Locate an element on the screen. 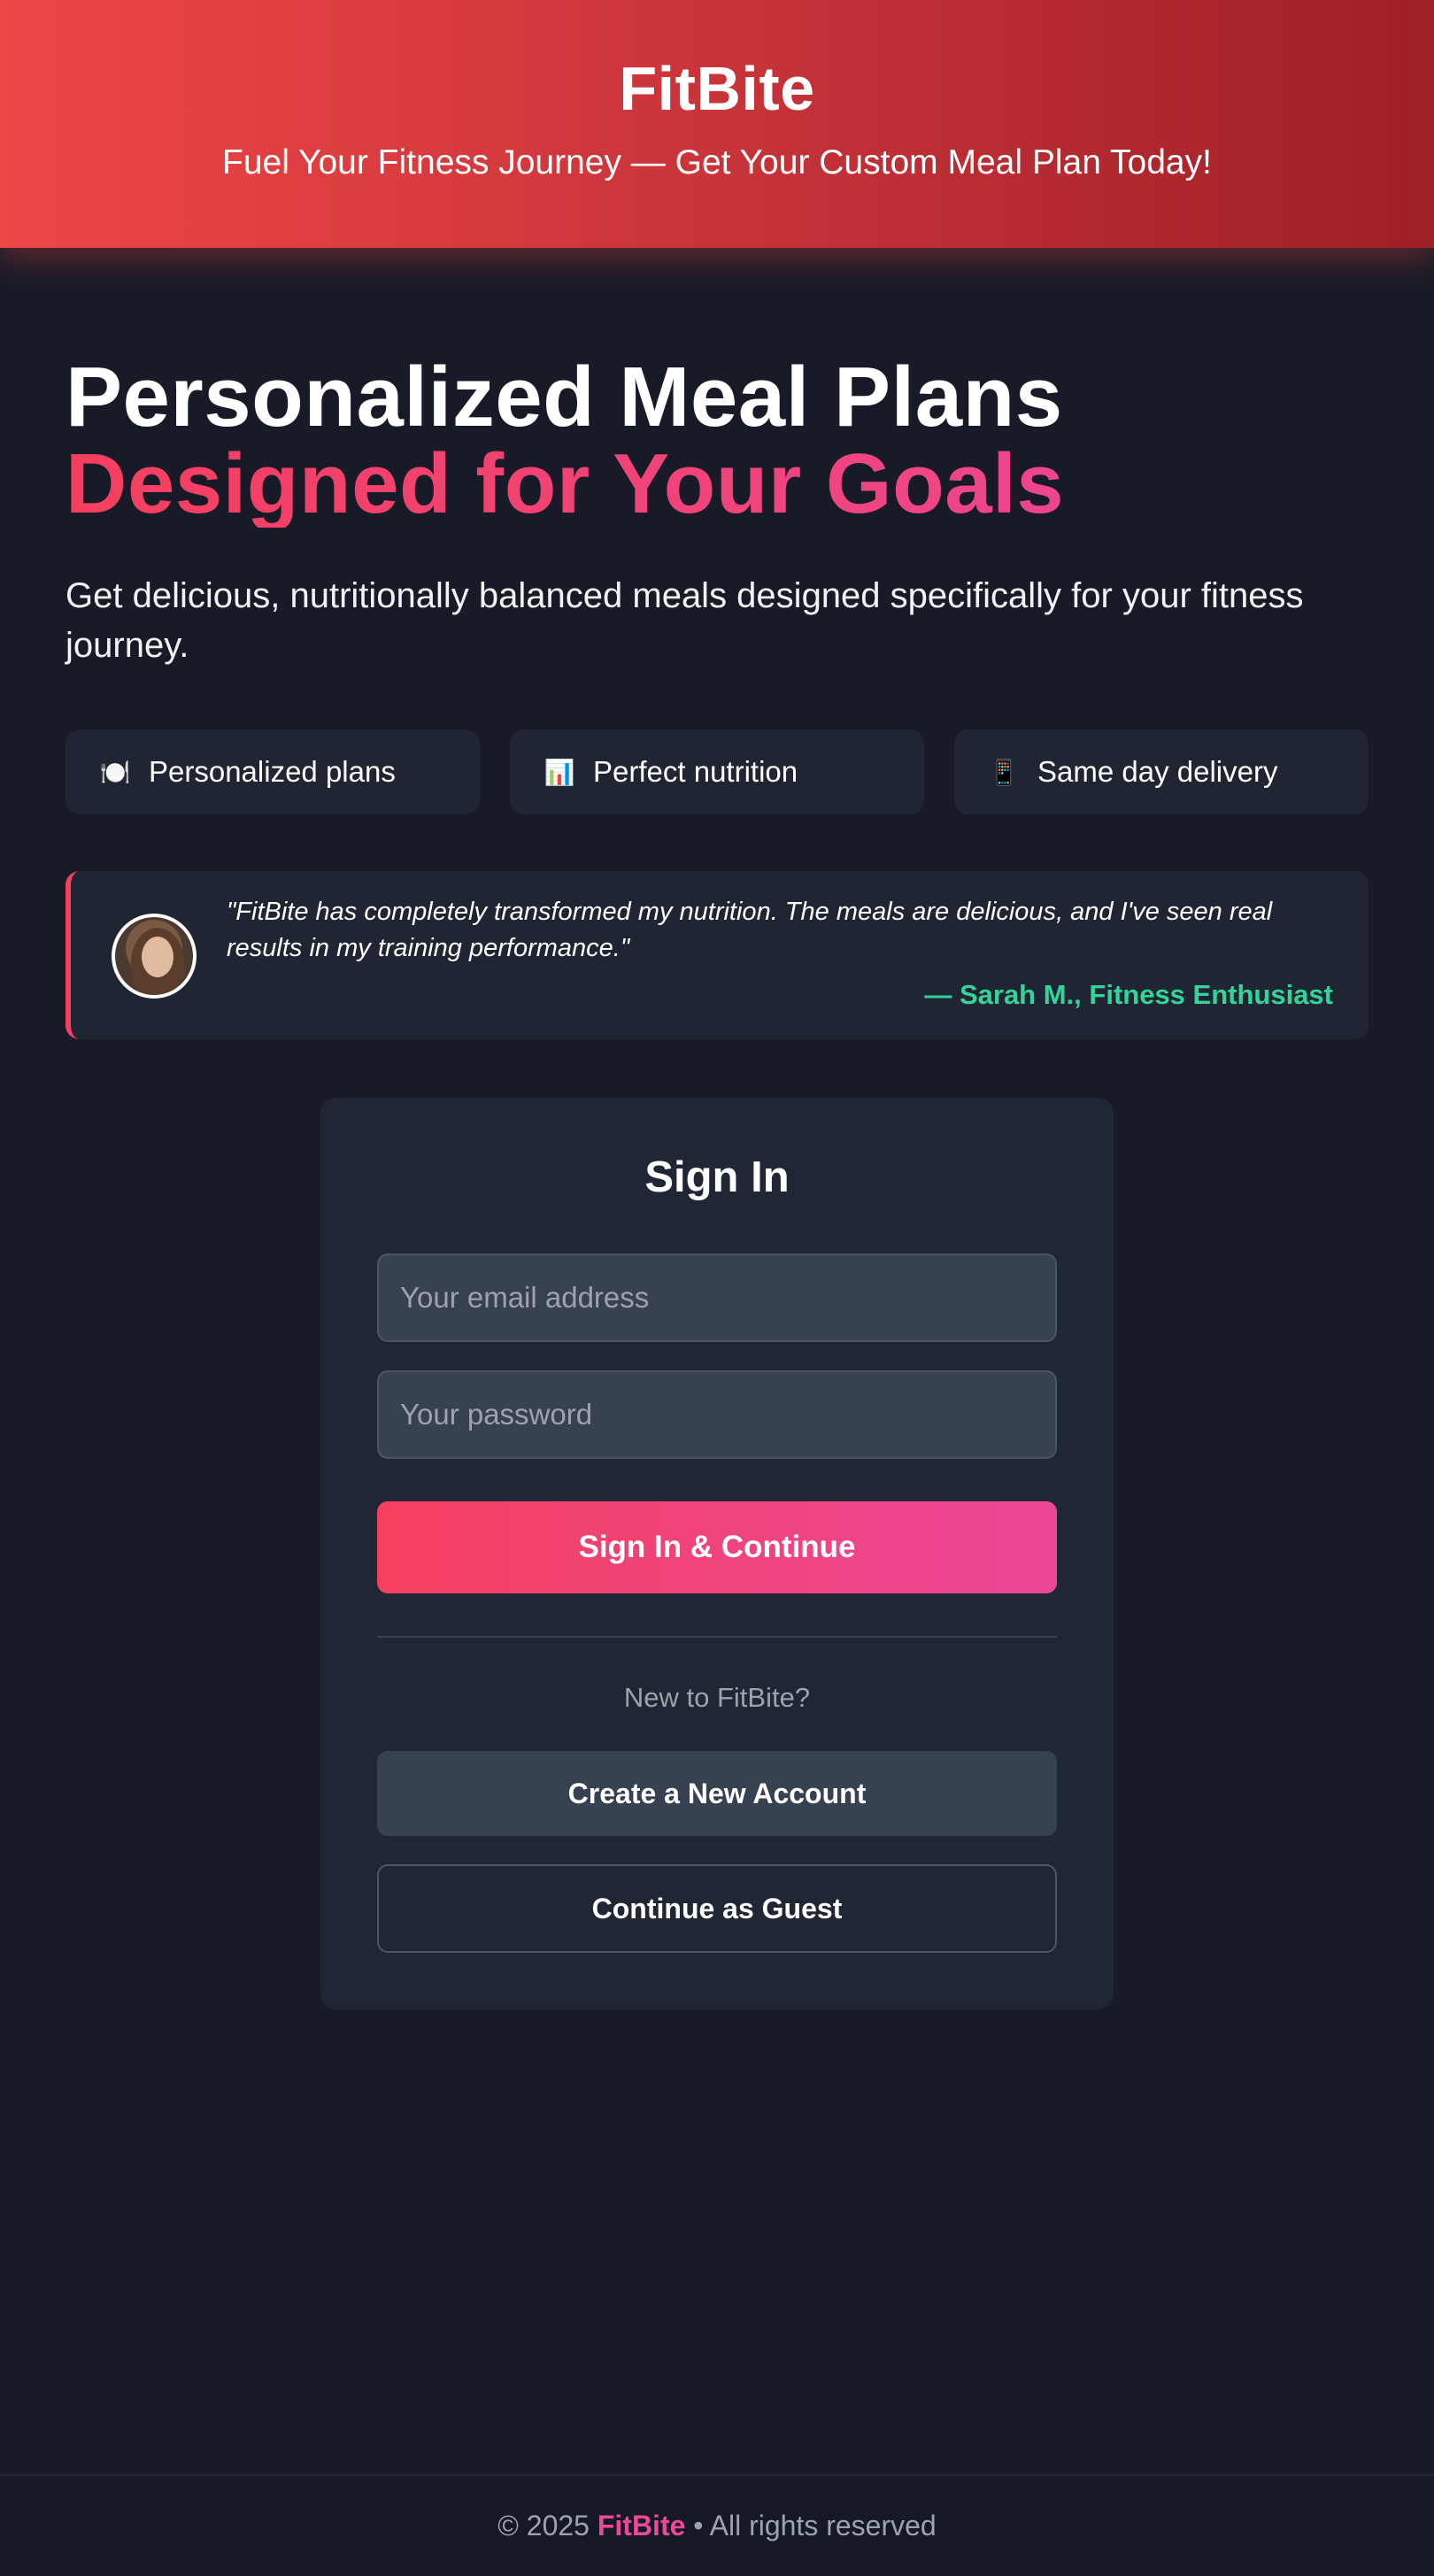 The width and height of the screenshot is (1434, 2576). hero-title-line2: Designed for Your Goals is located at coordinates (721, 484).